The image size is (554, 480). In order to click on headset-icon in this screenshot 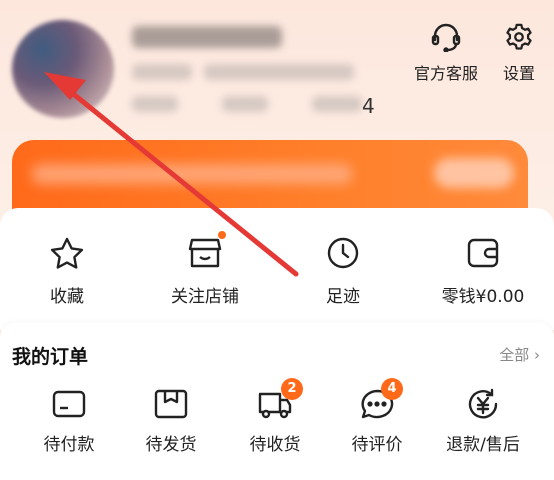, I will do `click(446, 37)`.